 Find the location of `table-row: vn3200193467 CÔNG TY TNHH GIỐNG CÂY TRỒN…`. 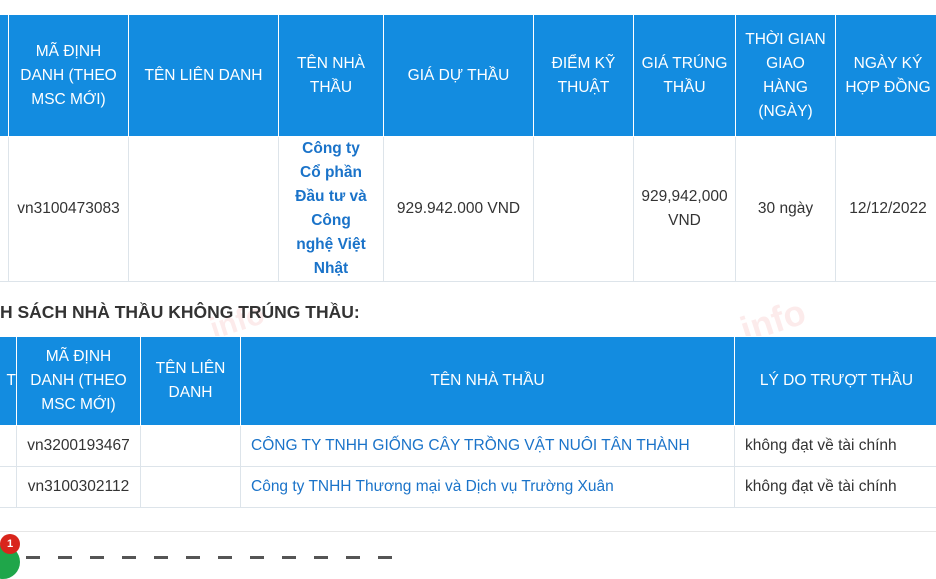

table-row: vn3200193467 CÔNG TY TNHH GIỐNG CÂY TRỒN… is located at coordinates (468, 446).